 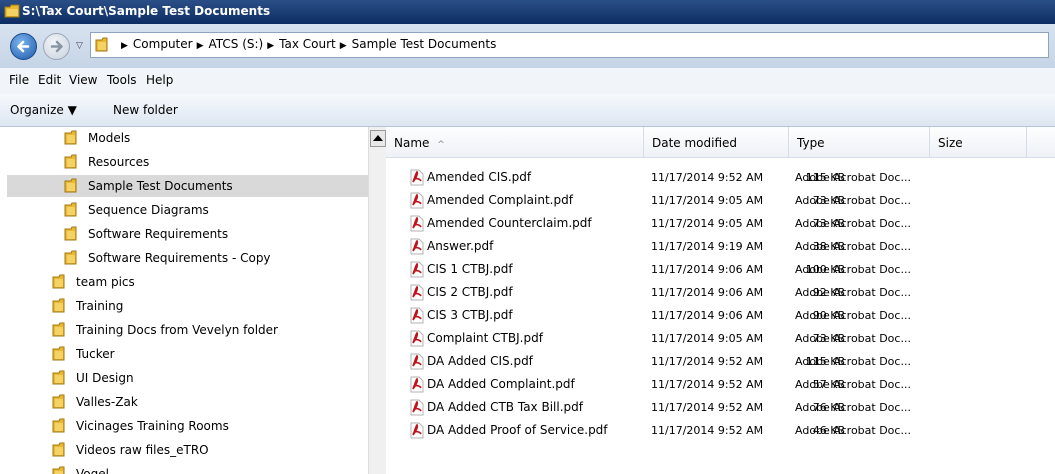 I want to click on nav-item: Sample Test Documents, so click(x=187, y=186).